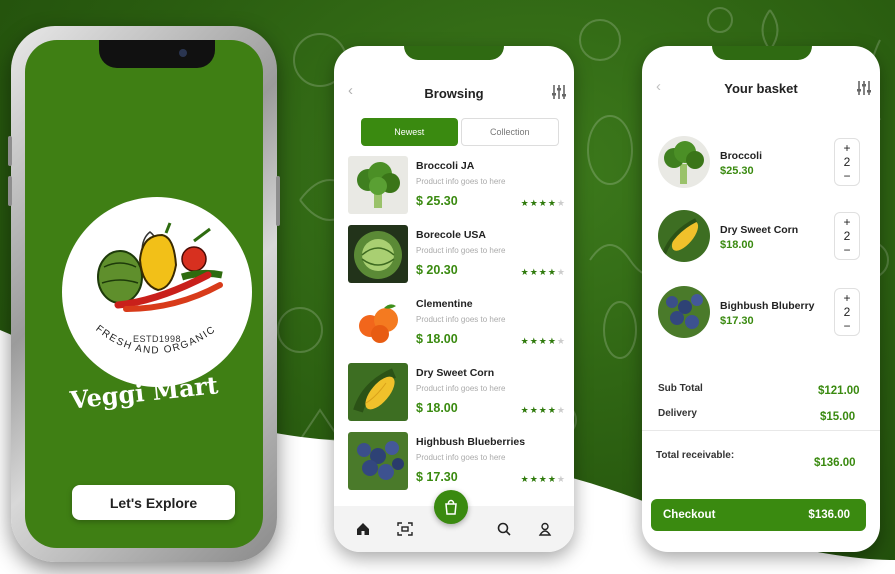 Image resolution: width=895 pixels, height=574 pixels. I want to click on browse-tabs: Newest Collection, so click(460, 132).